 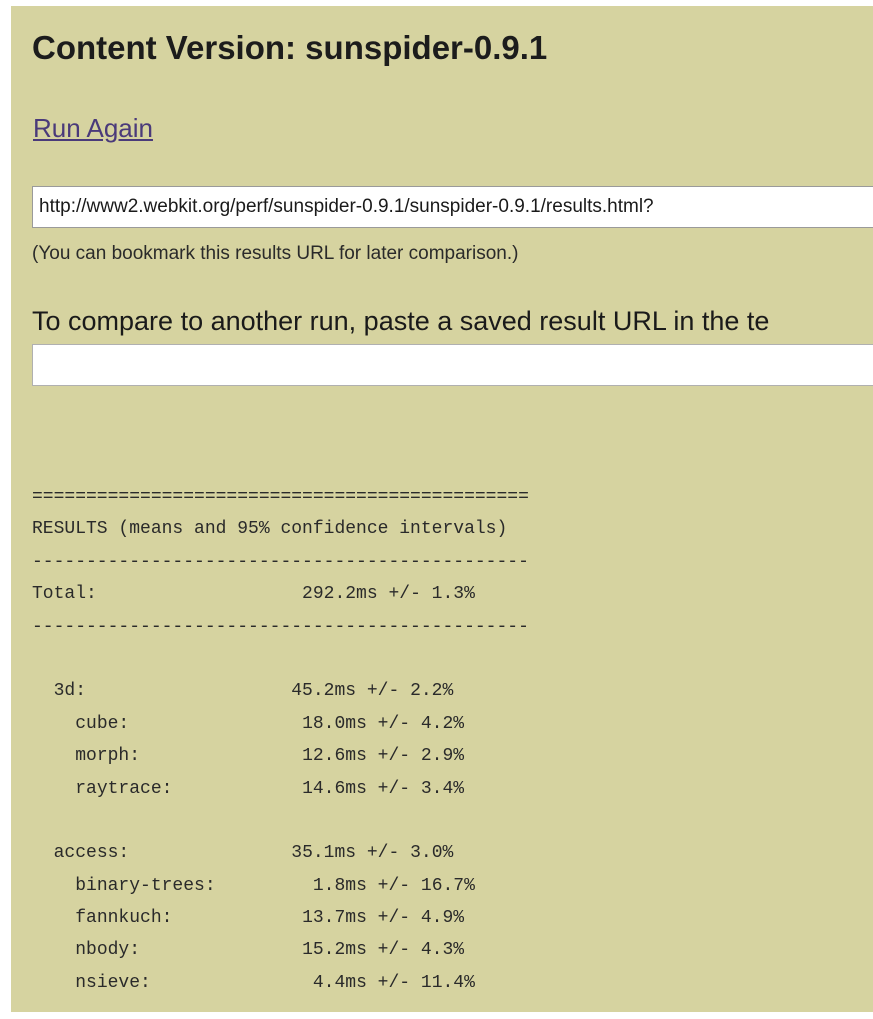 I want to click on test-row: morph: 12.6ms +/- 2.9%, so click(x=280, y=756).